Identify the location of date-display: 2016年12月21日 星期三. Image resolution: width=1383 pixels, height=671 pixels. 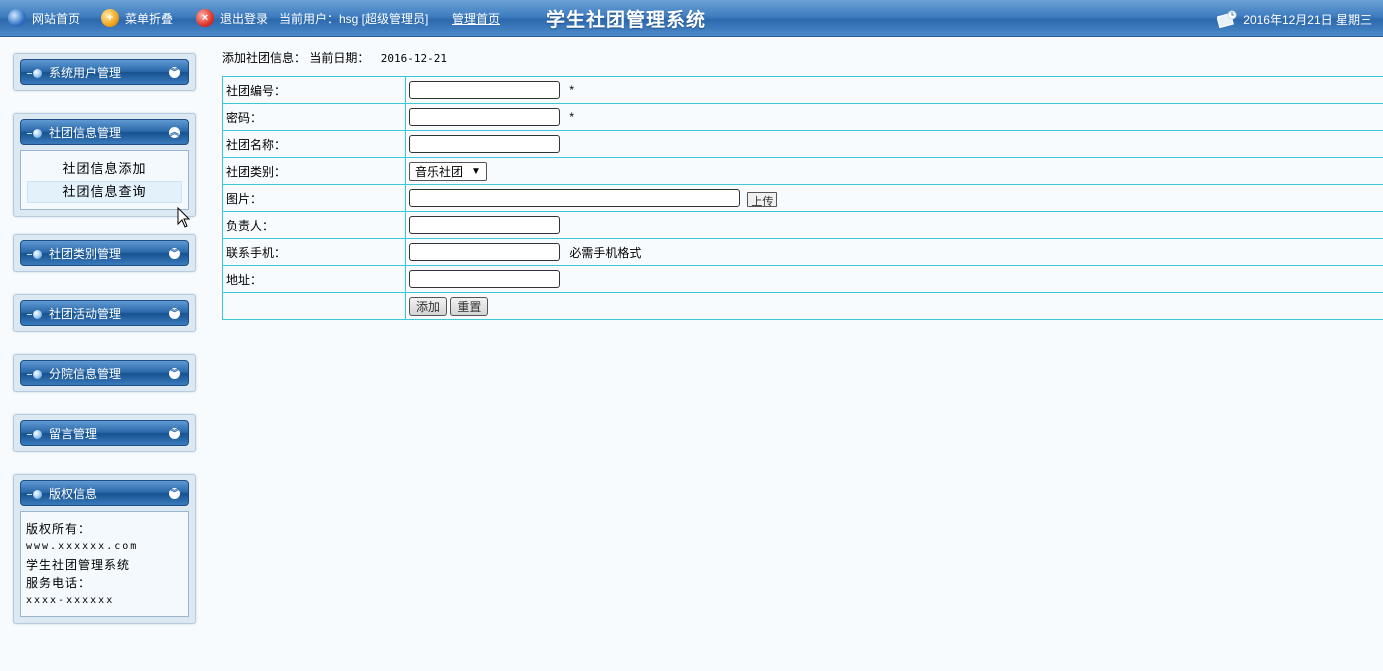
(1294, 19).